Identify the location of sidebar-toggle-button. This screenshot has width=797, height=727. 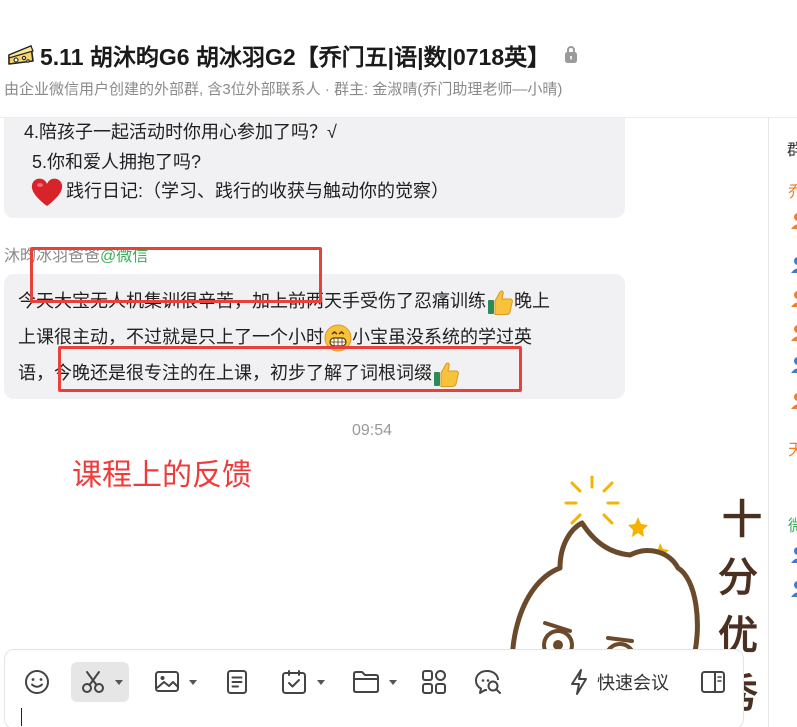
(713, 682).